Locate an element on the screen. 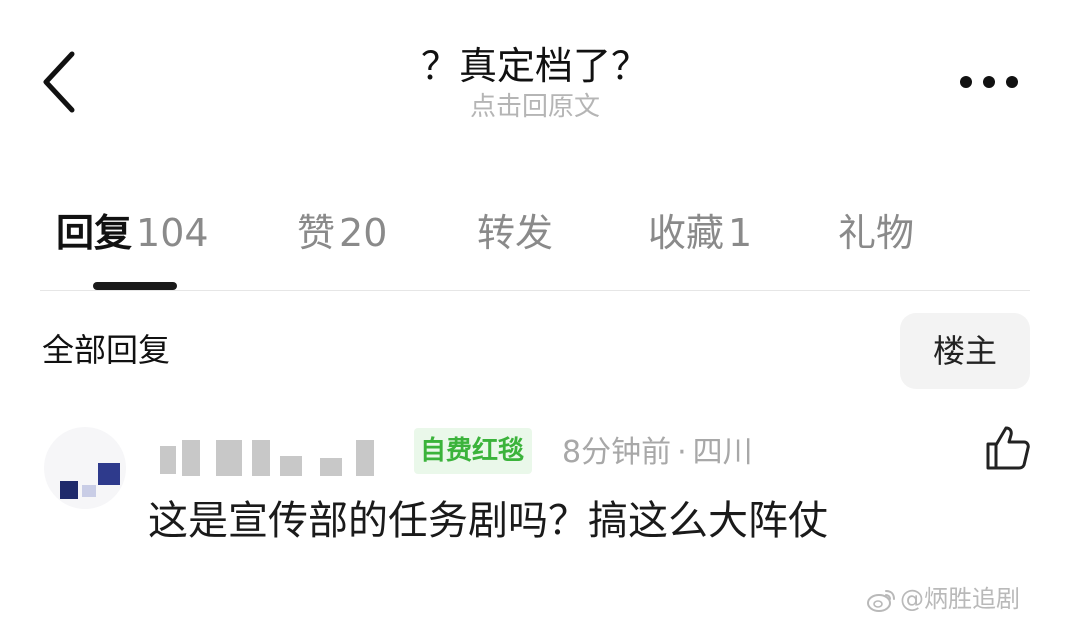  tab-label: 转发 is located at coordinates (515, 233).